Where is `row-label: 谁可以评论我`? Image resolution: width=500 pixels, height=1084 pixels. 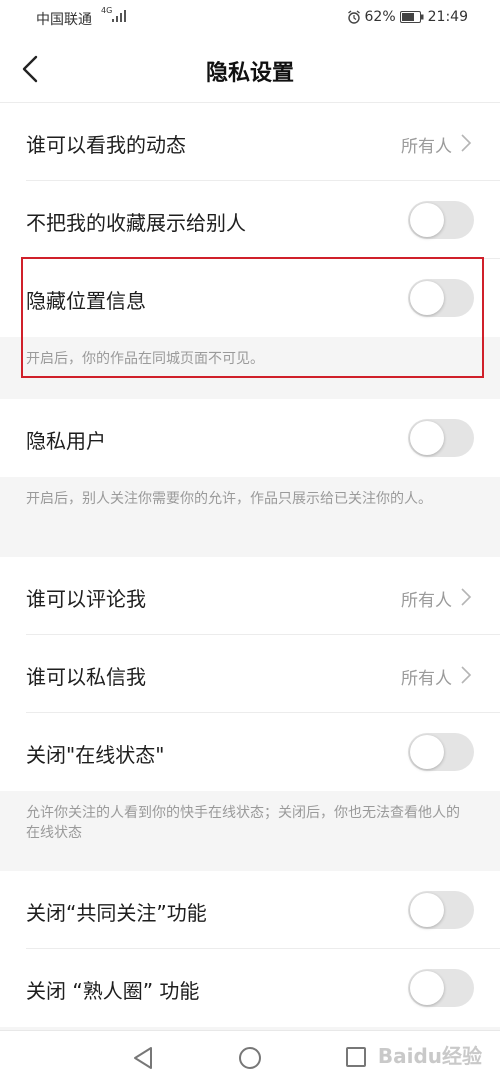
row-label: 谁可以评论我 is located at coordinates (86, 599).